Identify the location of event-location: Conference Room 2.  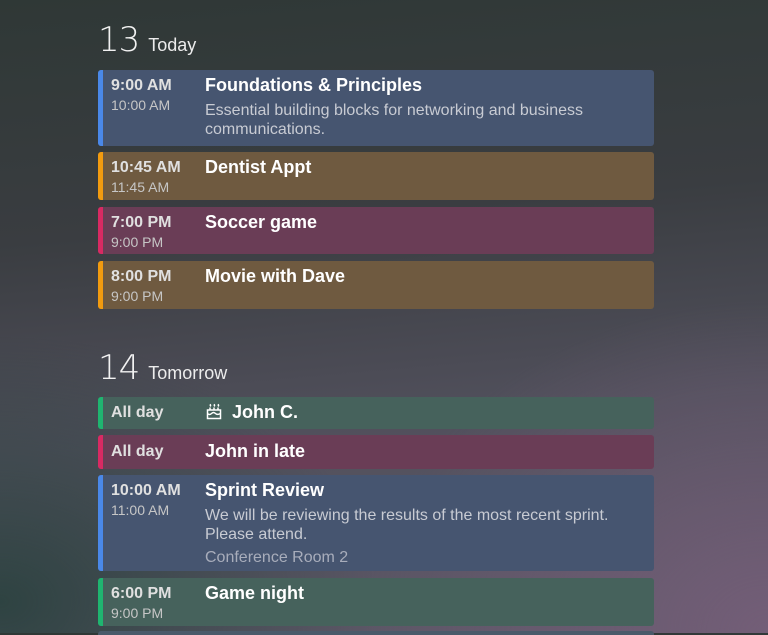
(277, 557).